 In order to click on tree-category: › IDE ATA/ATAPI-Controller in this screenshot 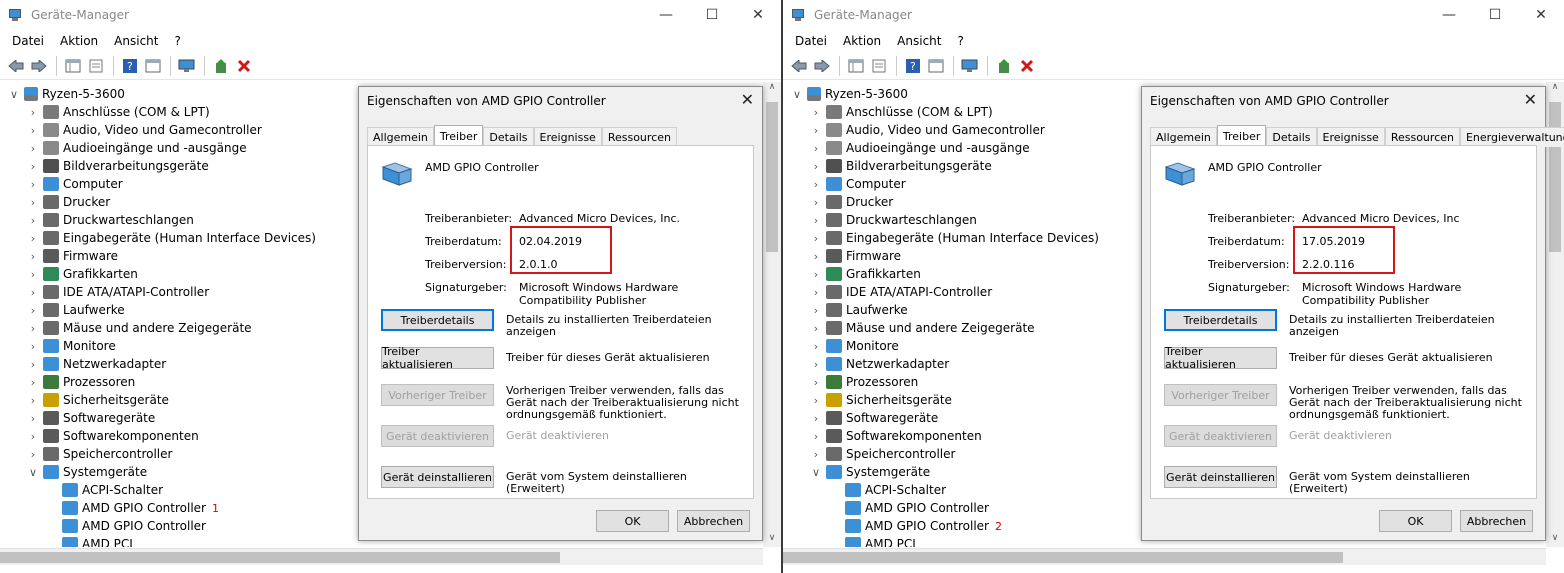, I will do `click(901, 292)`.